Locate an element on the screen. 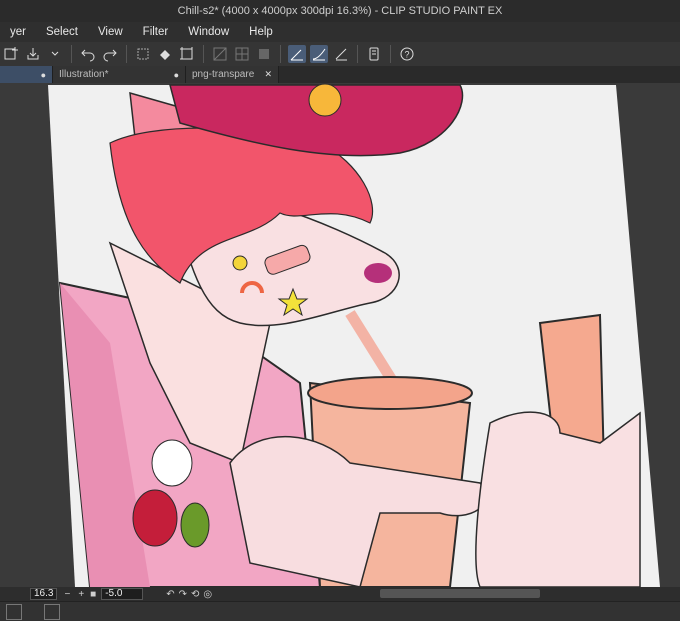 The image size is (680, 621). reset-icon: ⟲ is located at coordinates (195, 594).